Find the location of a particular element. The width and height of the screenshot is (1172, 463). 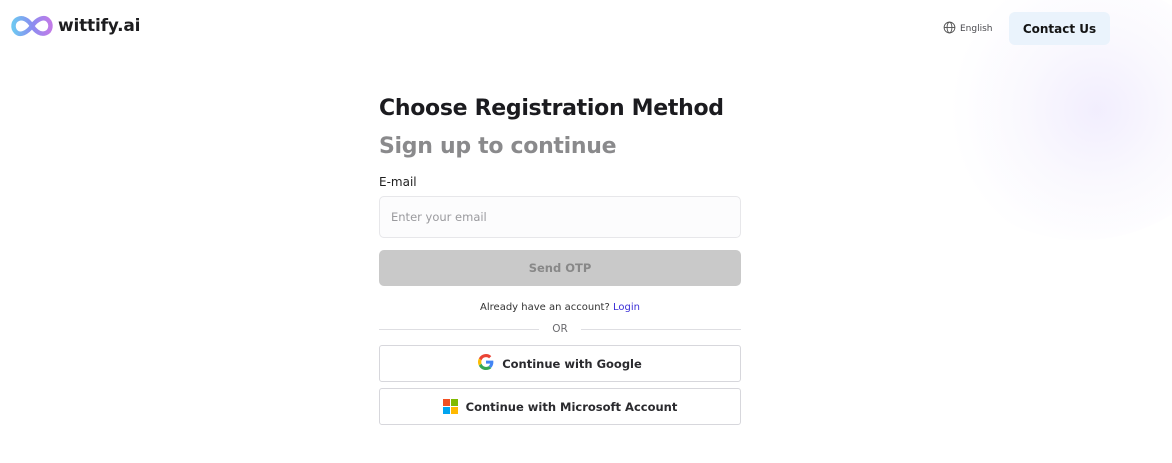

microsoft-icon is located at coordinates (450, 406).